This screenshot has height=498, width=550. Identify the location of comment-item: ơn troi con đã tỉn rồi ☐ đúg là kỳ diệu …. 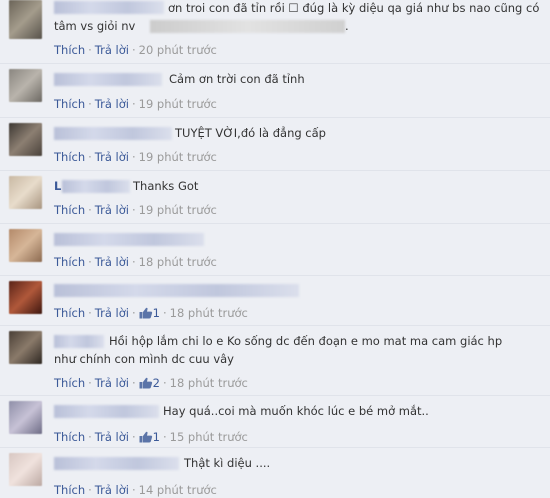
(275, 32).